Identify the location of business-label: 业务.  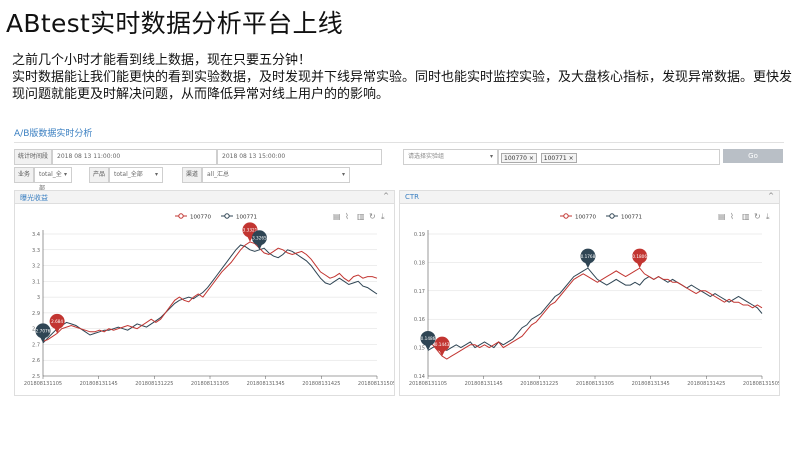
(24, 175).